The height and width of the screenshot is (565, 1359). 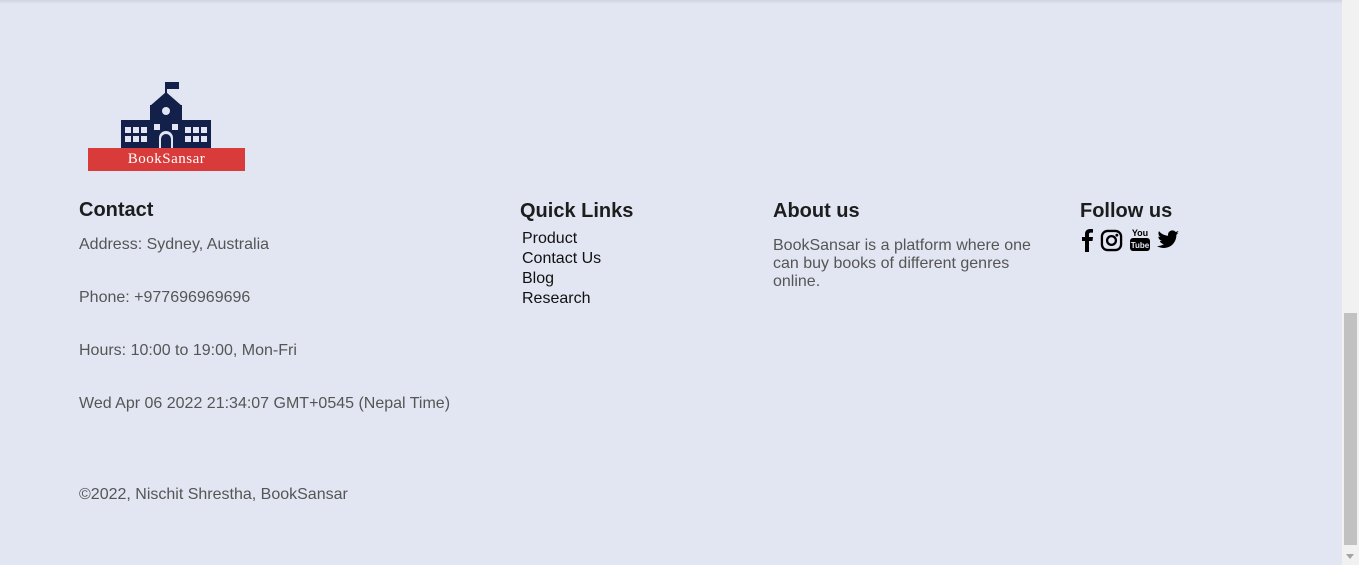 What do you see at coordinates (165, 297) in the screenshot?
I see `contact-phone: Phone: +977696969696` at bounding box center [165, 297].